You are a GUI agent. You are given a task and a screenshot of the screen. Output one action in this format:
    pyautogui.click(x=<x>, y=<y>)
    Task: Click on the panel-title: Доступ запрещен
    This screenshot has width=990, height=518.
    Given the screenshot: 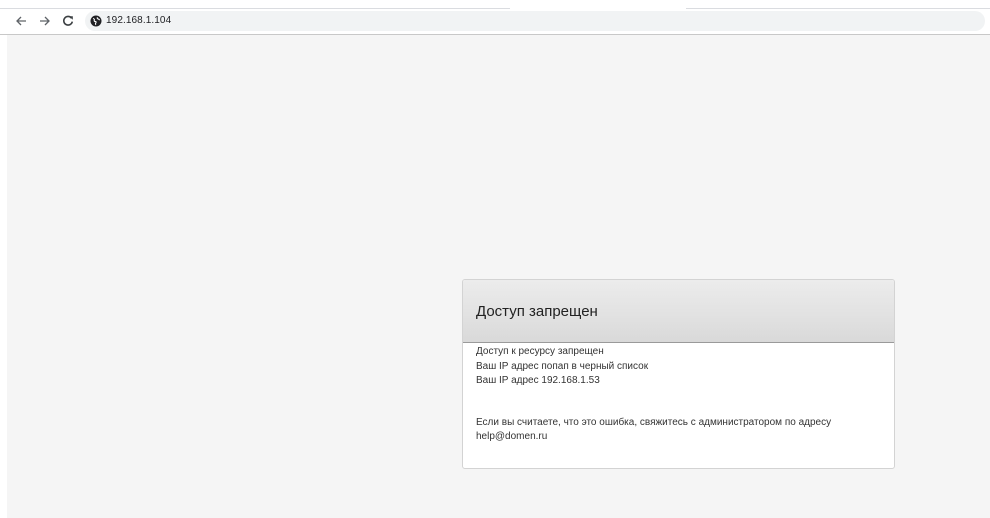 What is the action you would take?
    pyautogui.click(x=537, y=311)
    